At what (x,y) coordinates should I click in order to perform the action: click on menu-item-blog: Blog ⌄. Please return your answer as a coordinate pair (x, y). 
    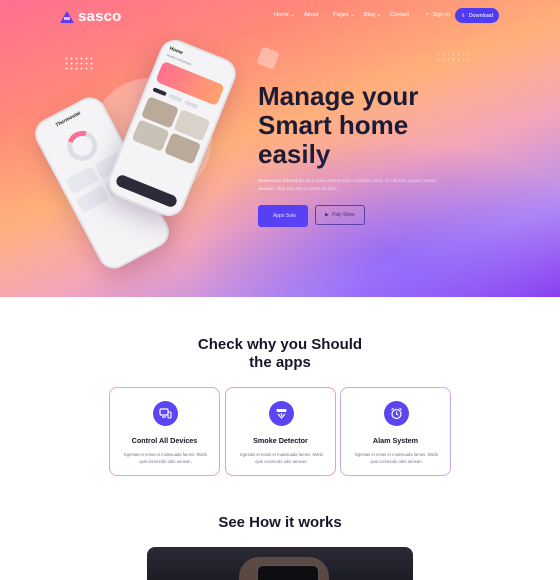
    Looking at the image, I should click on (372, 15).